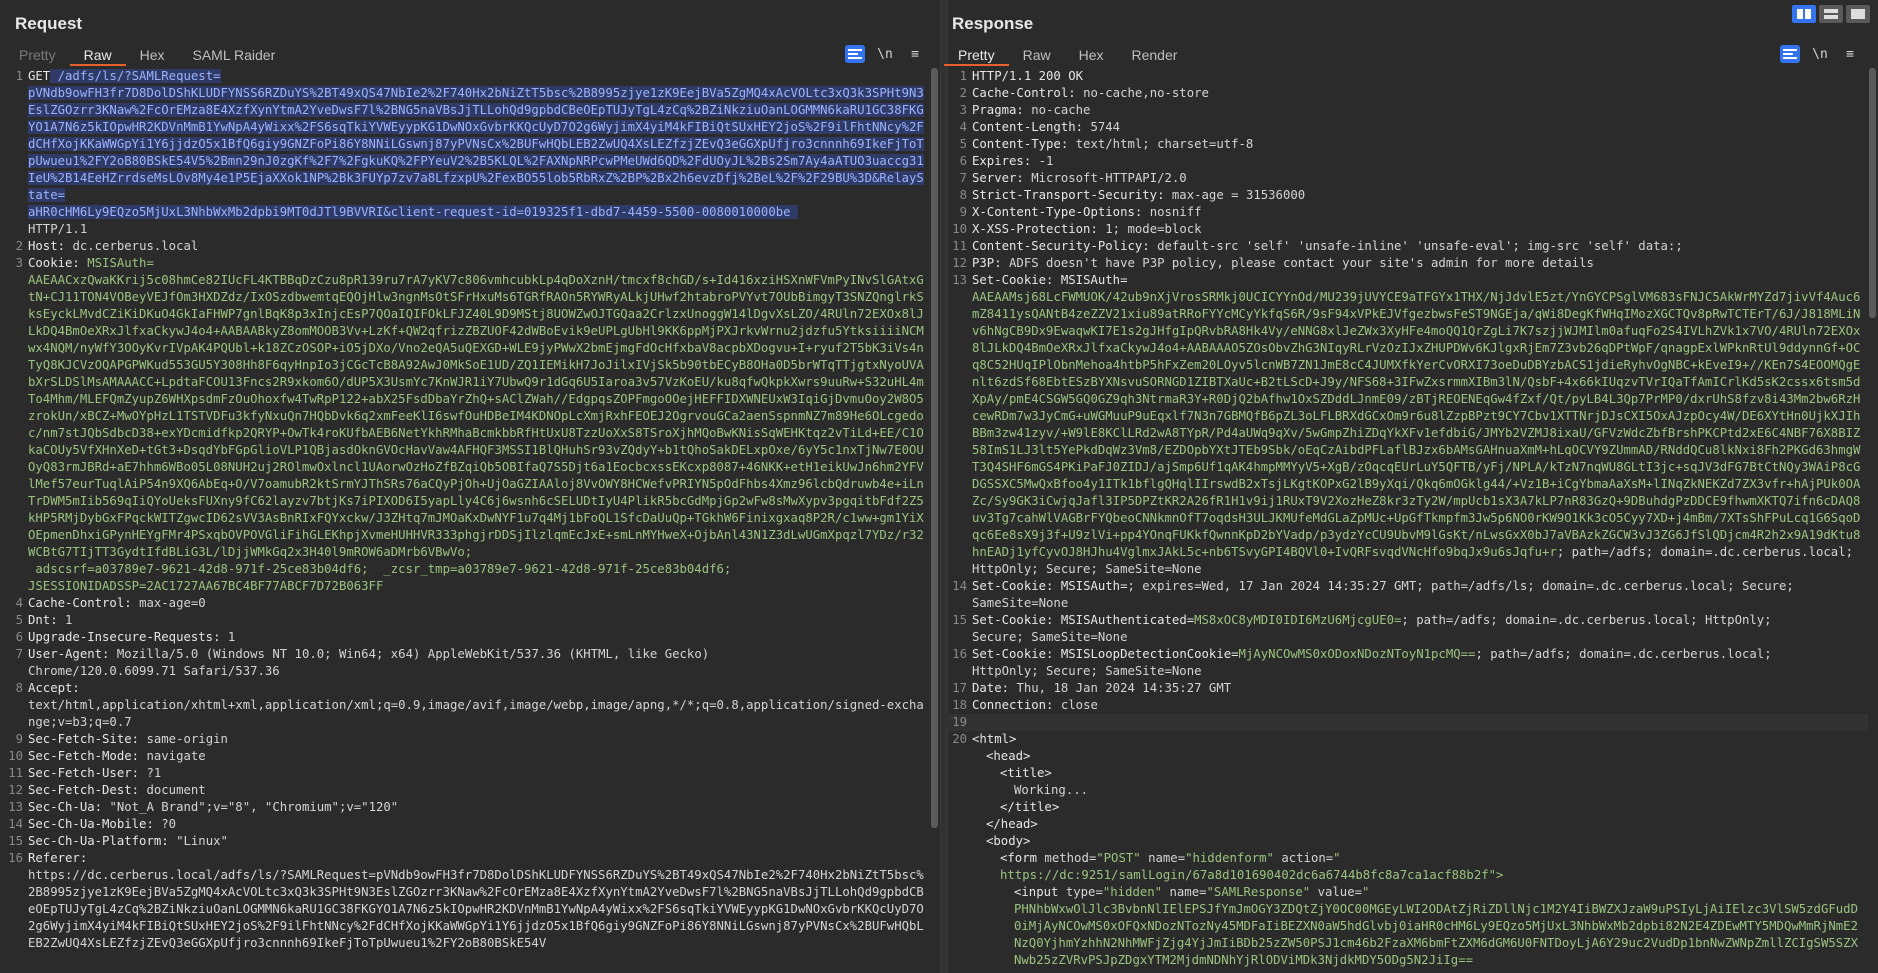 This screenshot has width=1878, height=973. What do you see at coordinates (1146, 93) in the screenshot?
I see `header-value: no-cache,no-store` at bounding box center [1146, 93].